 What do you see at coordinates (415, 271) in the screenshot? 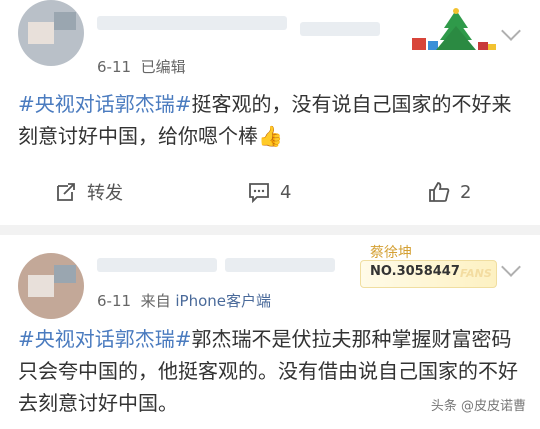
I see `badge-number: NO.3058447` at bounding box center [415, 271].